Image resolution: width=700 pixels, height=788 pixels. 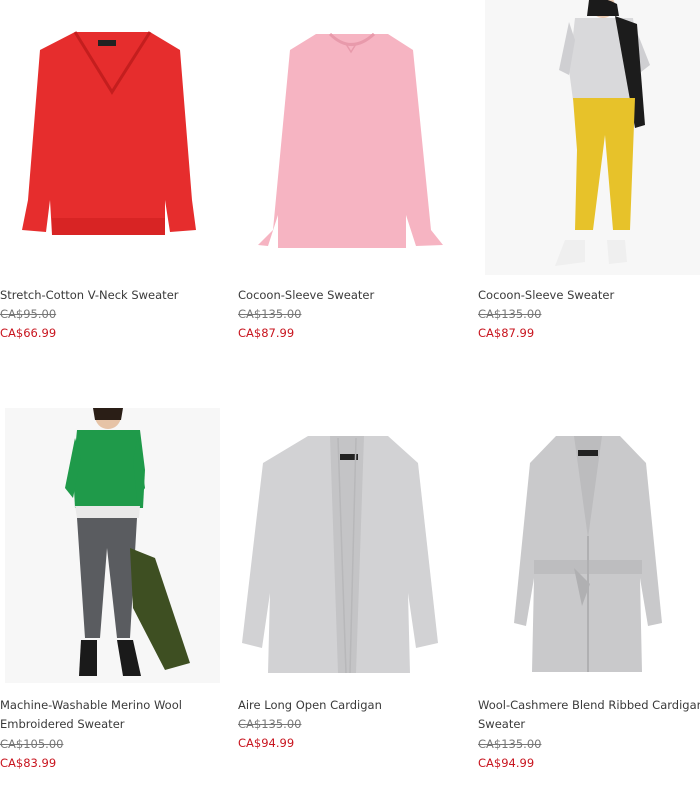 I want to click on grey-belted-cardigan-icon, so click(x=588, y=554).